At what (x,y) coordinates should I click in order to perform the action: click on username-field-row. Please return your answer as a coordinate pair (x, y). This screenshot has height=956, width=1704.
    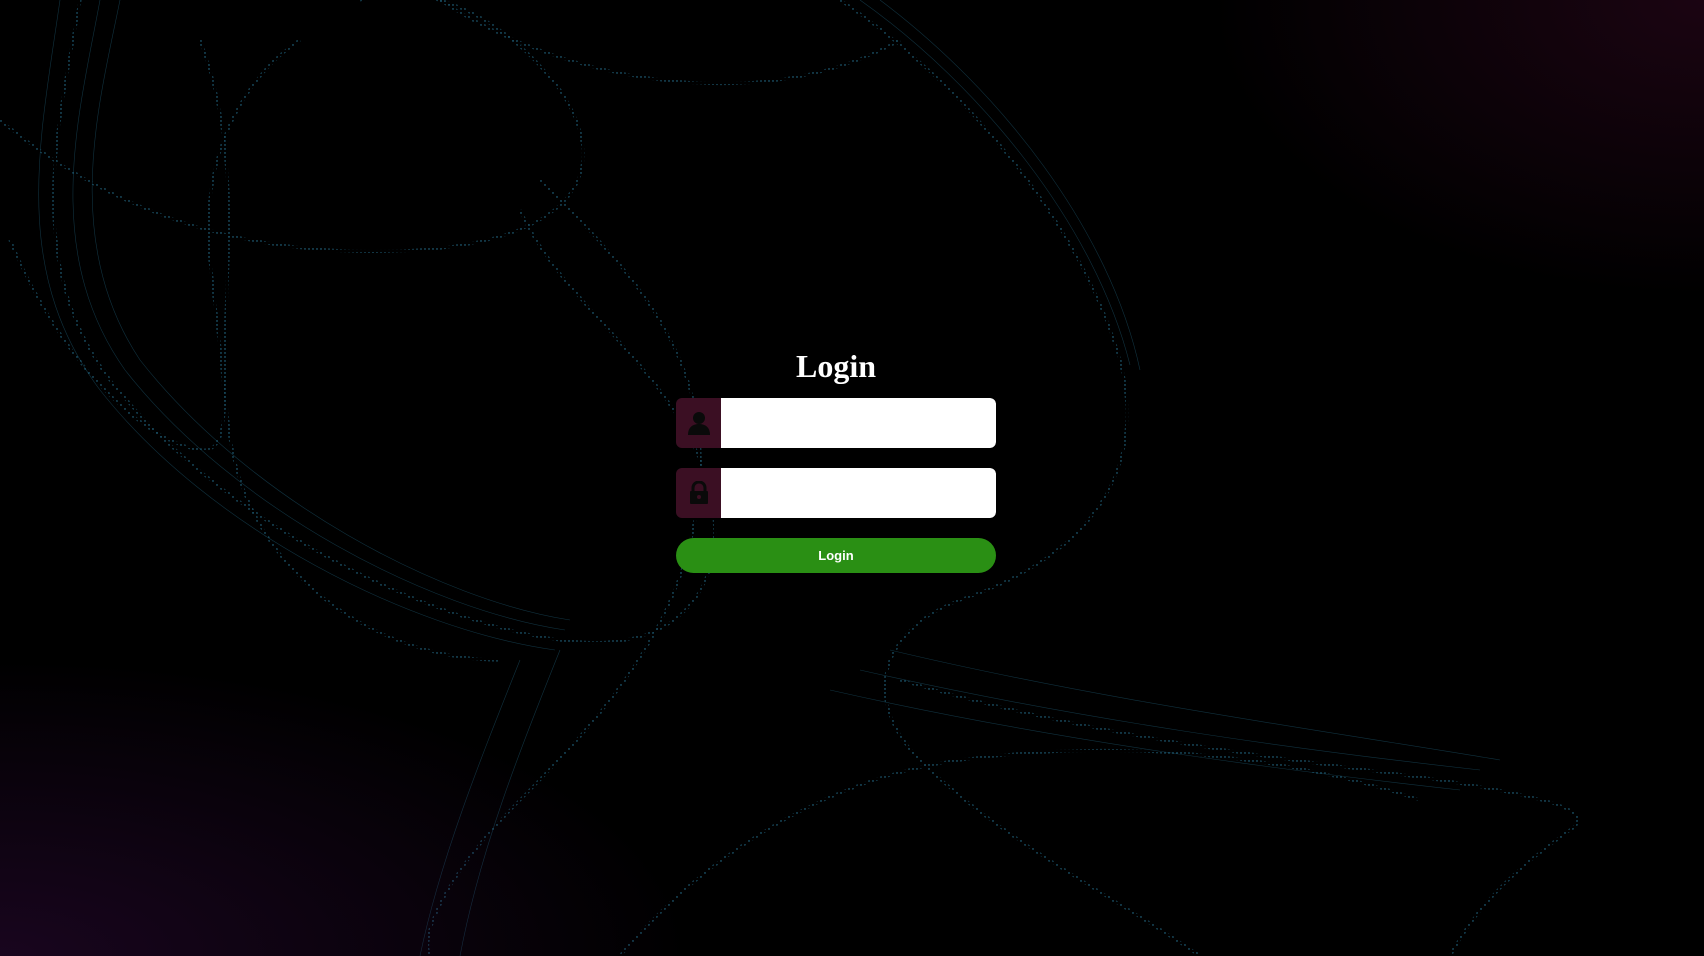
    Looking at the image, I should click on (836, 423).